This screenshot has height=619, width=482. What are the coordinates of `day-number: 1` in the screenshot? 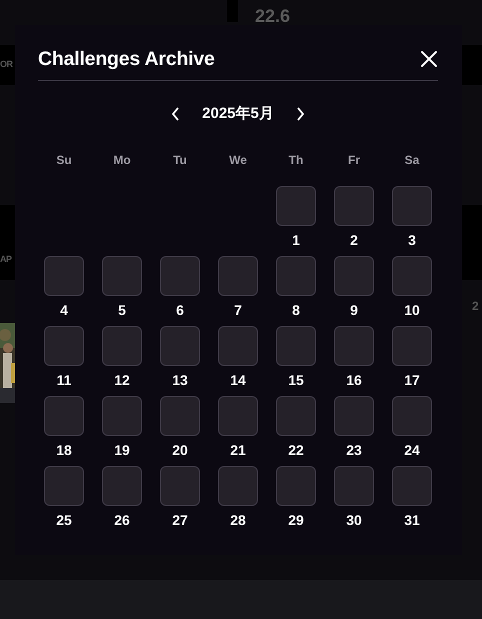 It's located at (296, 240).